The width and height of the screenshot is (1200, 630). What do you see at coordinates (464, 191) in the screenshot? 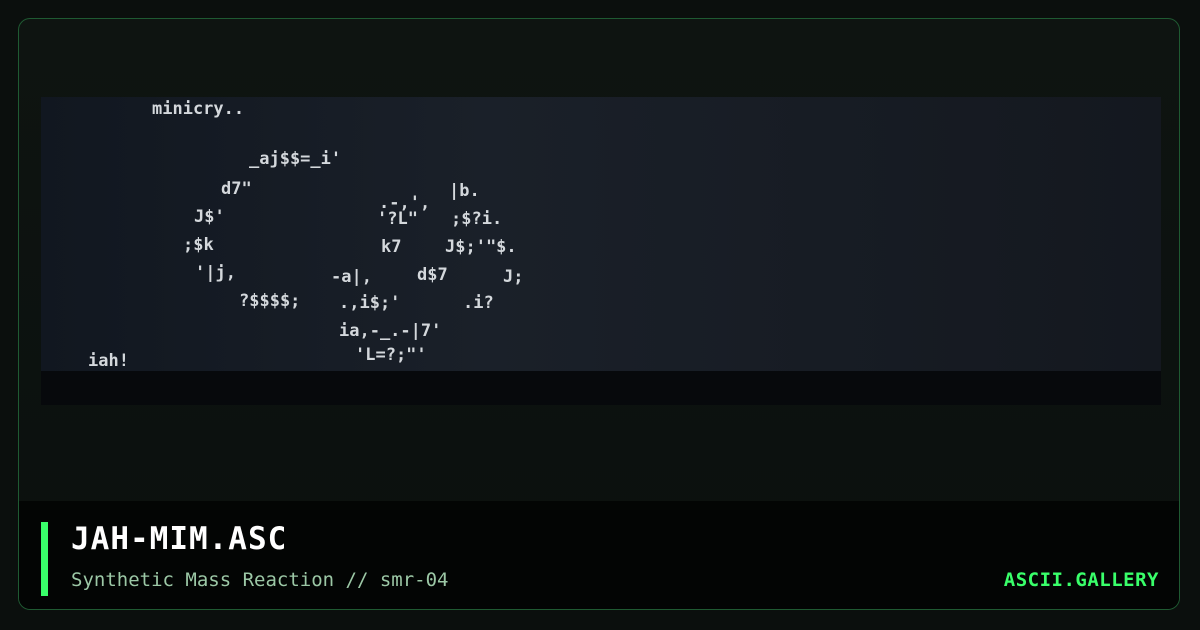
I see `ascii-line: |b.` at bounding box center [464, 191].